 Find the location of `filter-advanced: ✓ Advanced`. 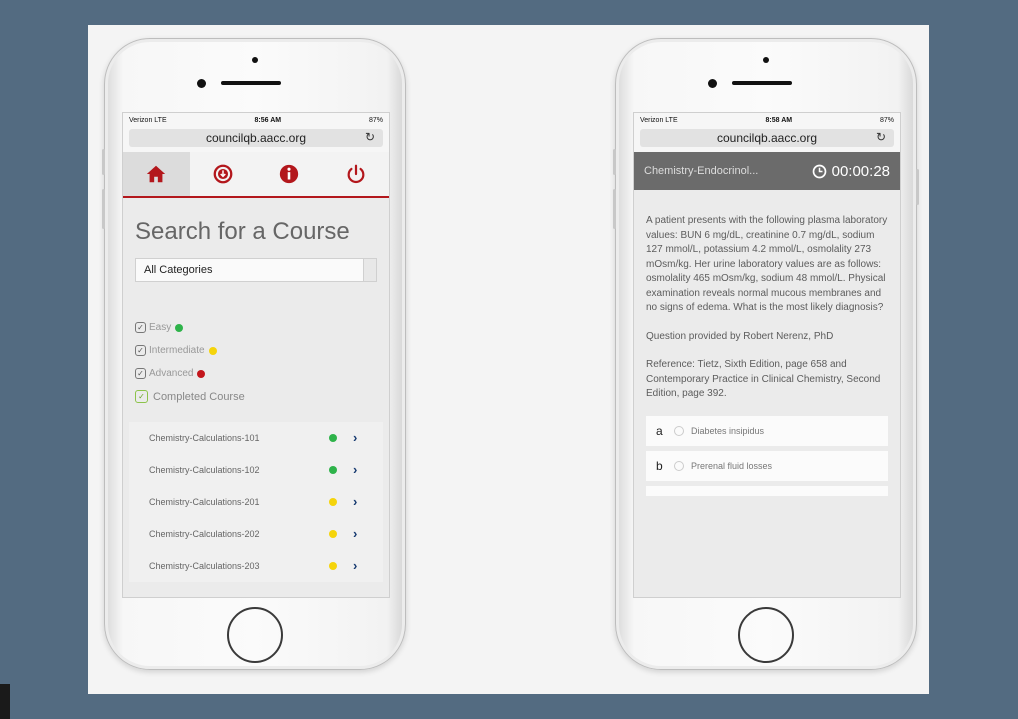

filter-advanced: ✓ Advanced is located at coordinates (262, 373).